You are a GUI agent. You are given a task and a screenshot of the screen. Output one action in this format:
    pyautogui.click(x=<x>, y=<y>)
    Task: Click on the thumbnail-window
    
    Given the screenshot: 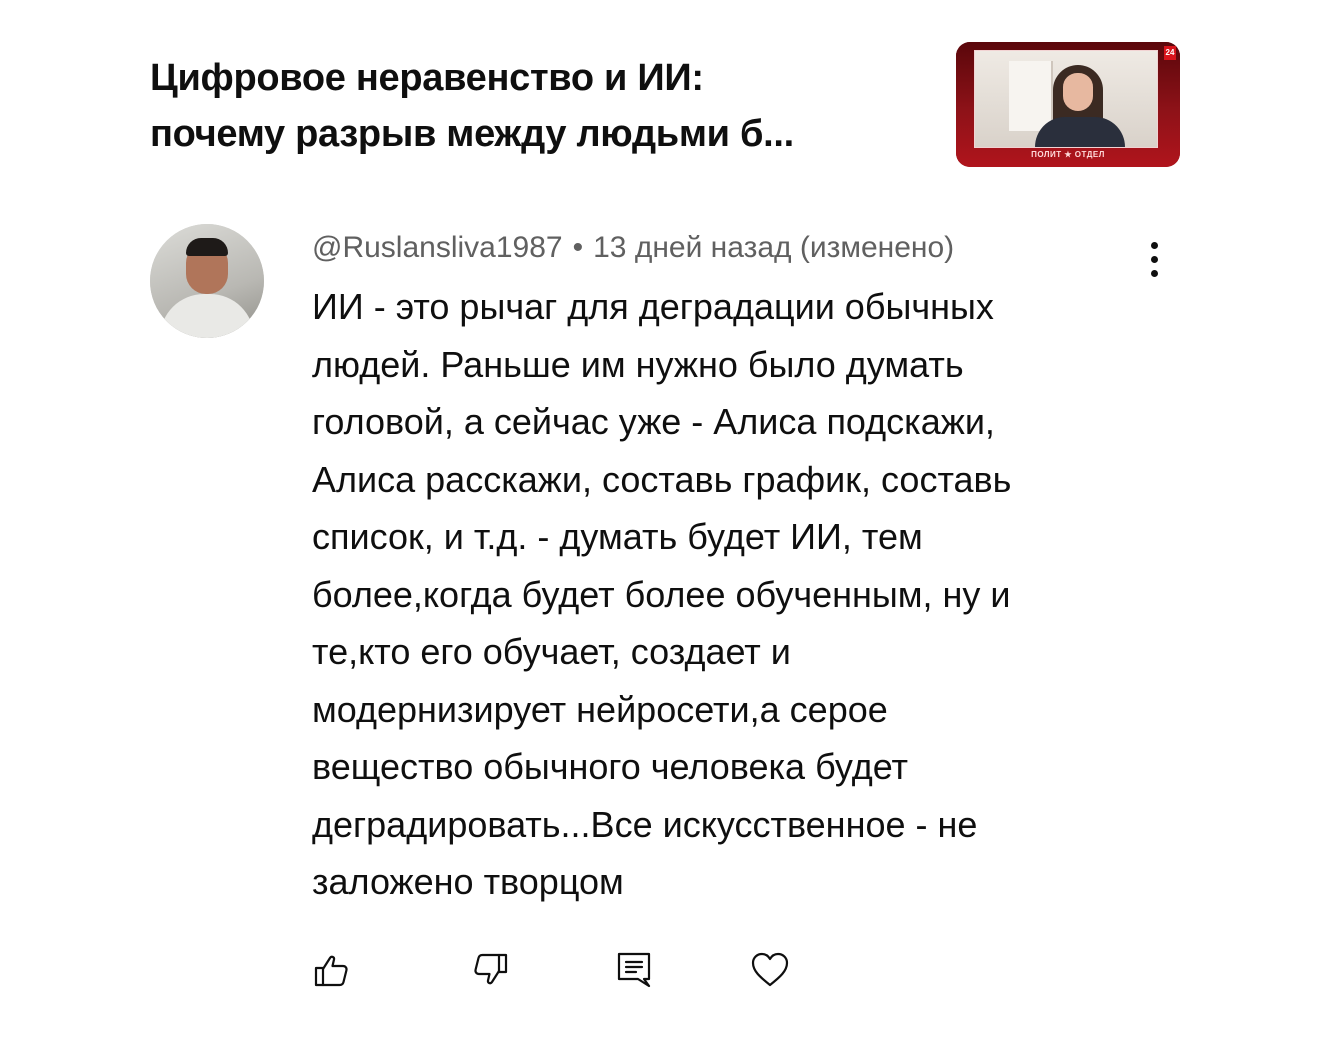 What is the action you would take?
    pyautogui.click(x=1031, y=96)
    